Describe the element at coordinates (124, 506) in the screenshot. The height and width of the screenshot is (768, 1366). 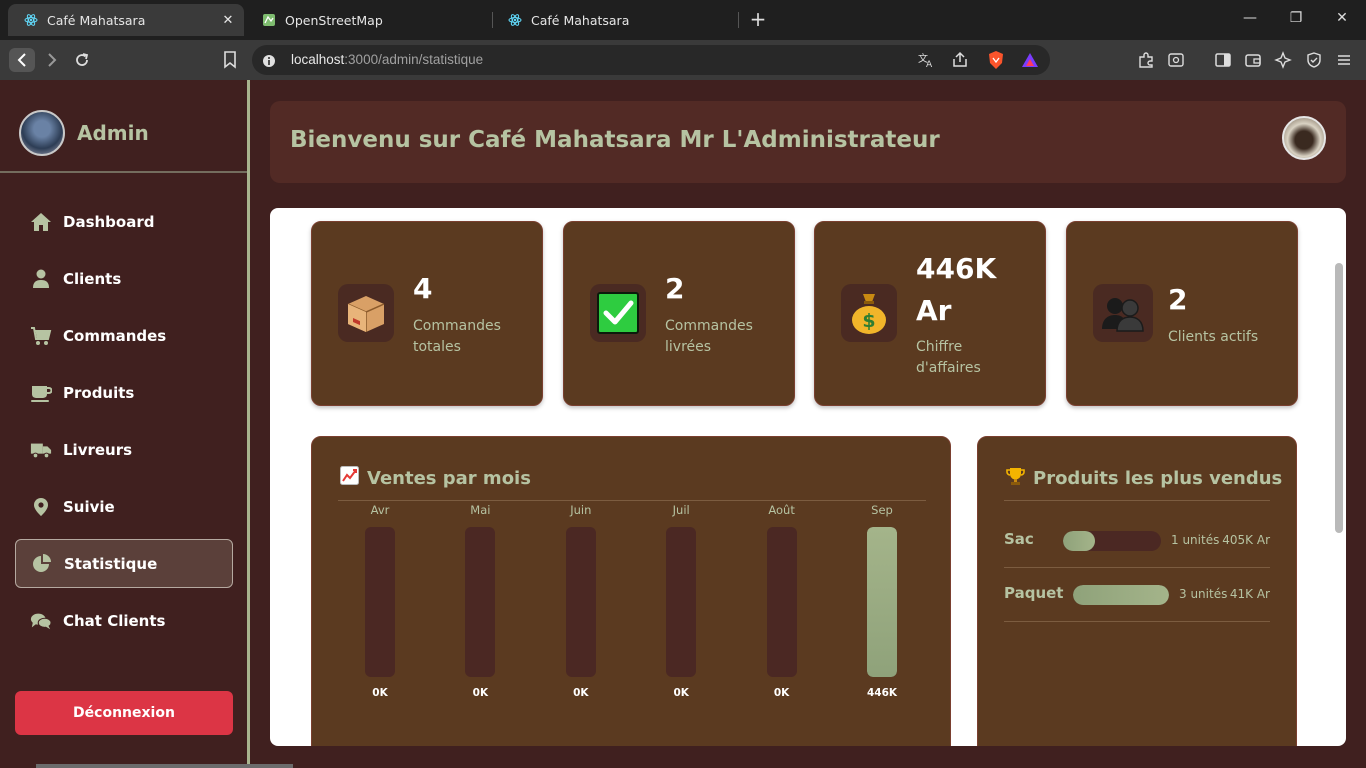
I see `sidebar-item-suivie: Suivie` at that location.